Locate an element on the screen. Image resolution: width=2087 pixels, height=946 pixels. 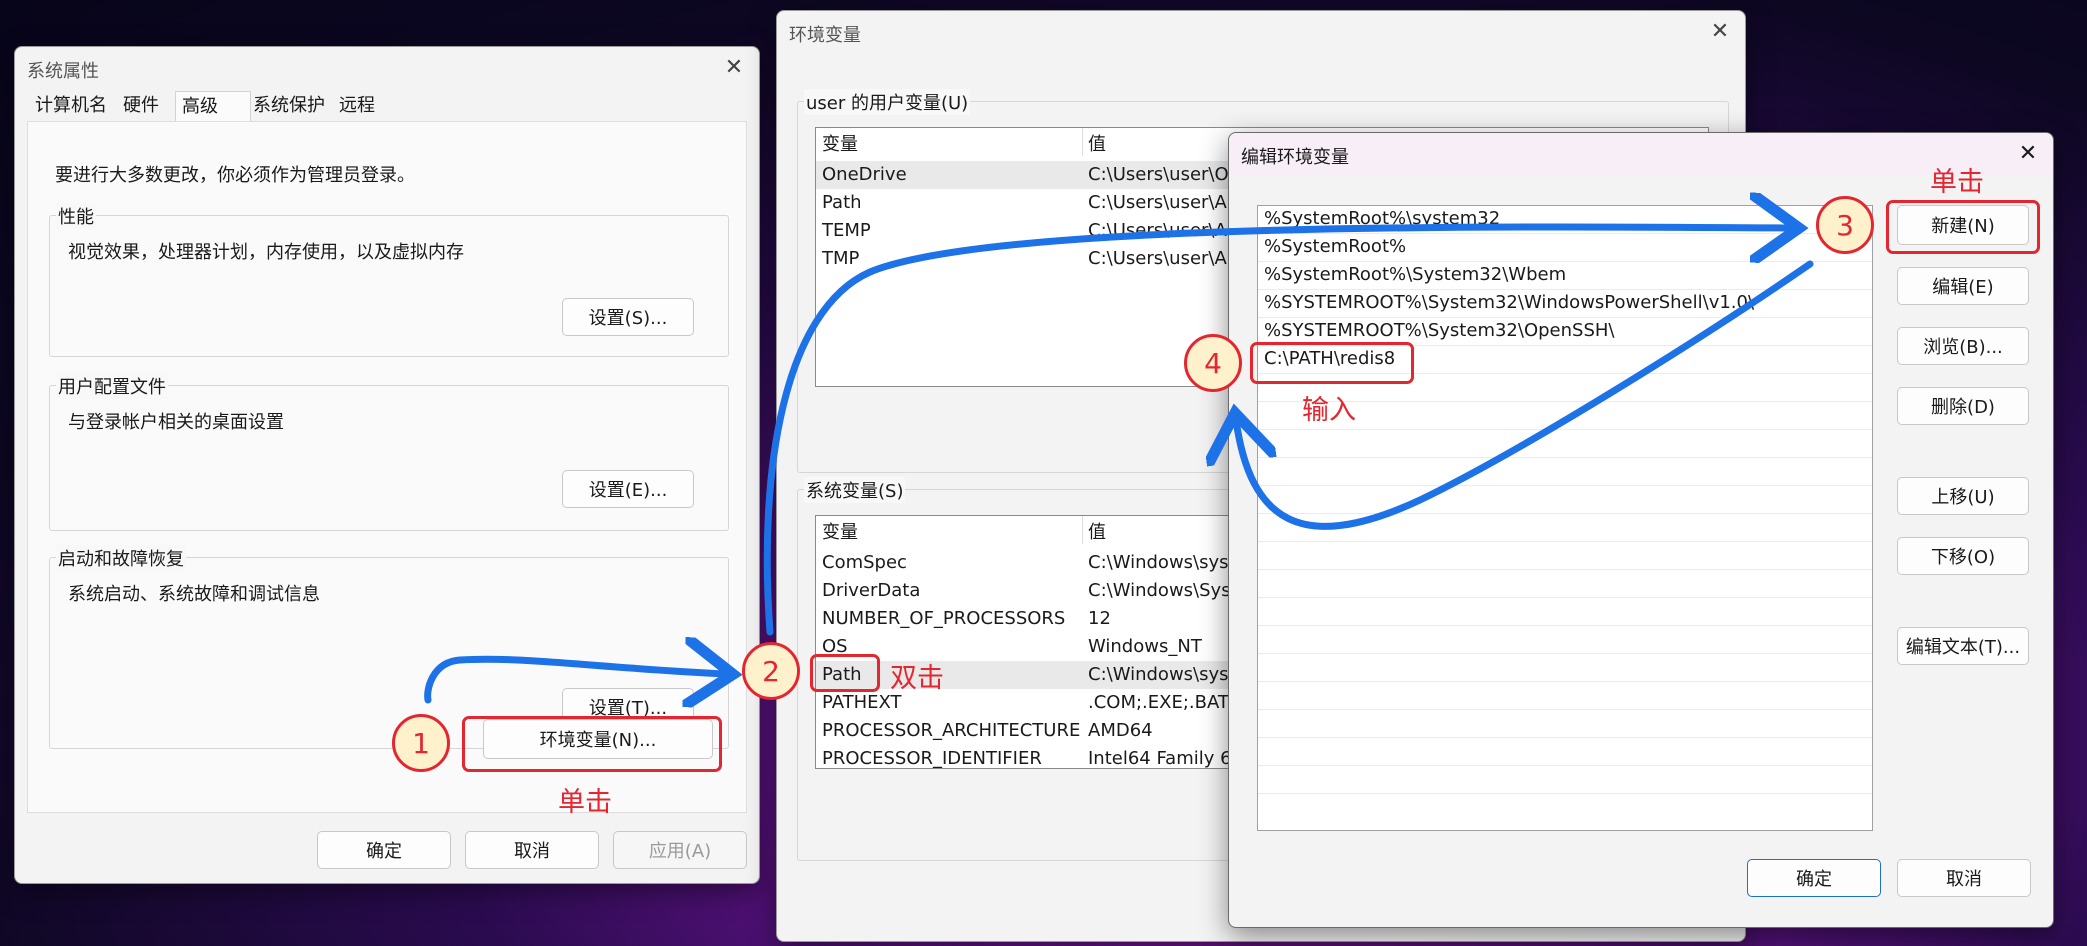
variable-name: NUMBER_OF_PROCESSORS is located at coordinates (944, 618).